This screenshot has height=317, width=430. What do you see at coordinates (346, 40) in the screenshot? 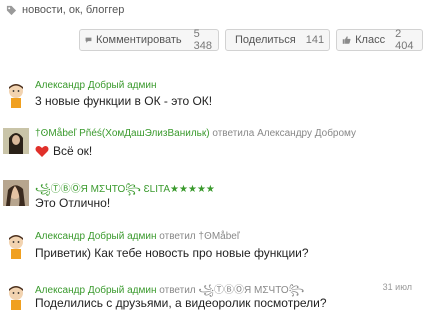
I see `thumbs-up-icon` at bounding box center [346, 40].